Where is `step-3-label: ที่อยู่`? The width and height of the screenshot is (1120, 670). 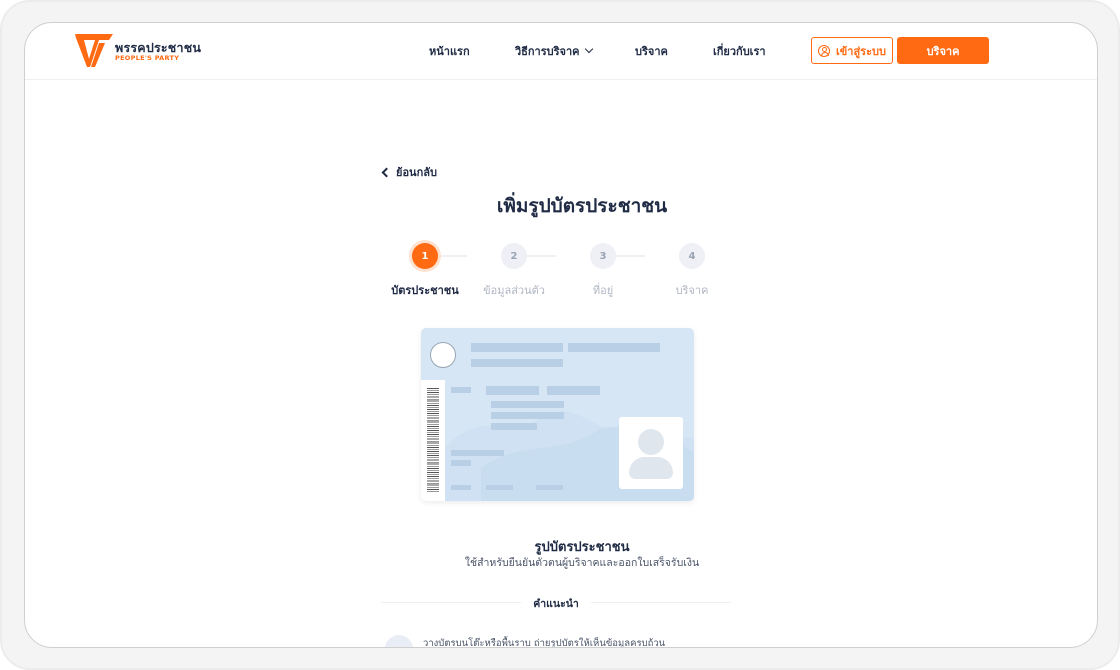 step-3-label: ที่อยู่ is located at coordinates (603, 290).